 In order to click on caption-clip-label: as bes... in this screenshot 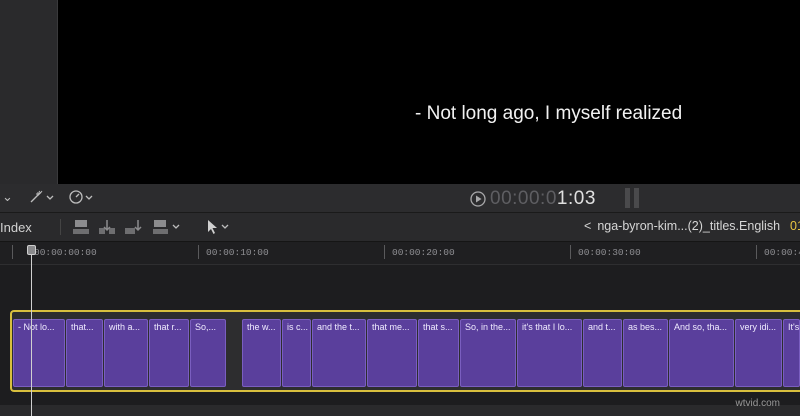, I will do `click(645, 327)`.